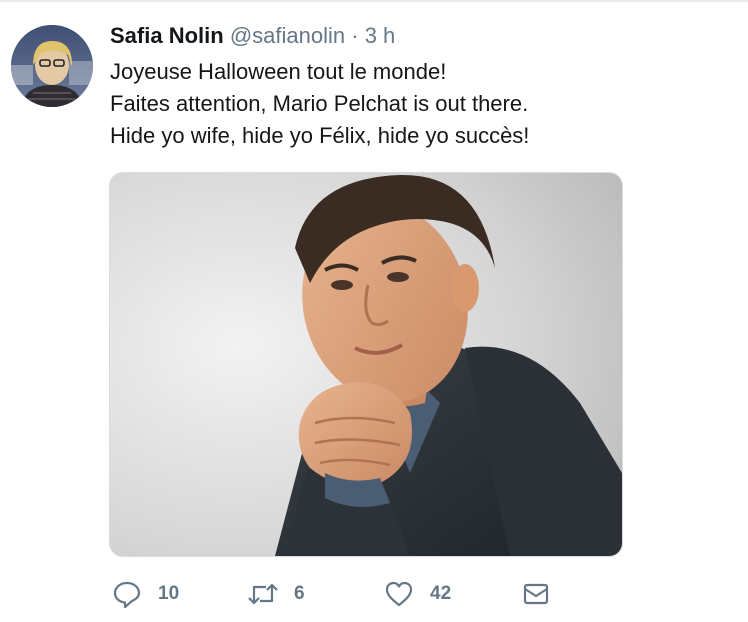  What do you see at coordinates (287, 35) in the screenshot?
I see `author-handle: @safianolin` at bounding box center [287, 35].